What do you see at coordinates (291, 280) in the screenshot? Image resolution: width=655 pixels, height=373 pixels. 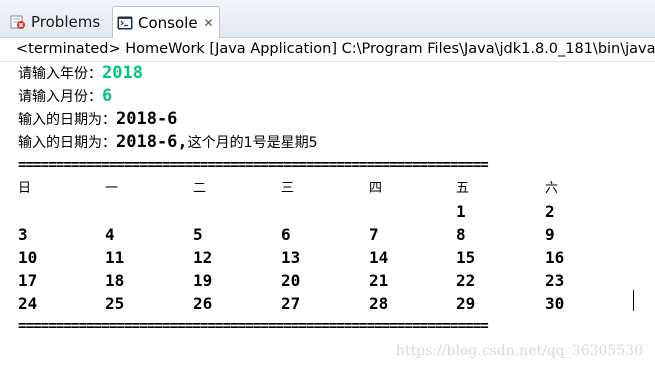 I see `day-cell: 20` at bounding box center [291, 280].